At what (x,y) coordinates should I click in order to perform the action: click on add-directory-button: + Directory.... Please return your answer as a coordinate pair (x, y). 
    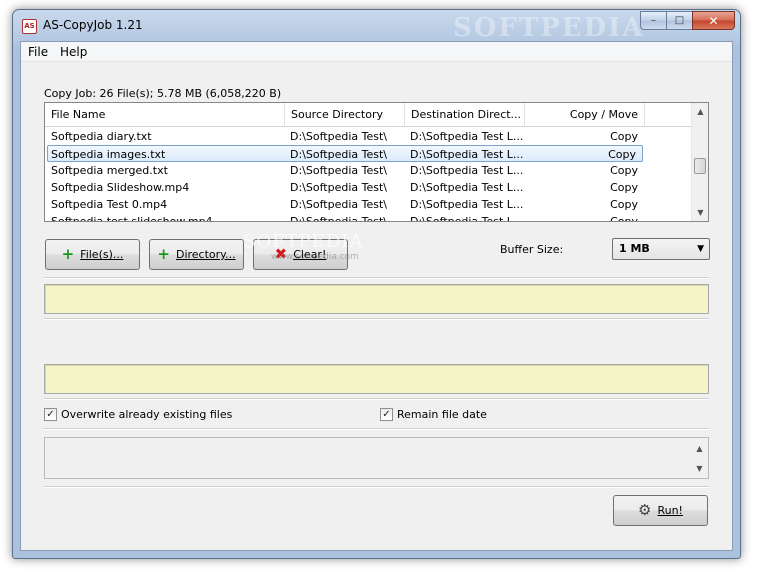
    Looking at the image, I should click on (196, 254).